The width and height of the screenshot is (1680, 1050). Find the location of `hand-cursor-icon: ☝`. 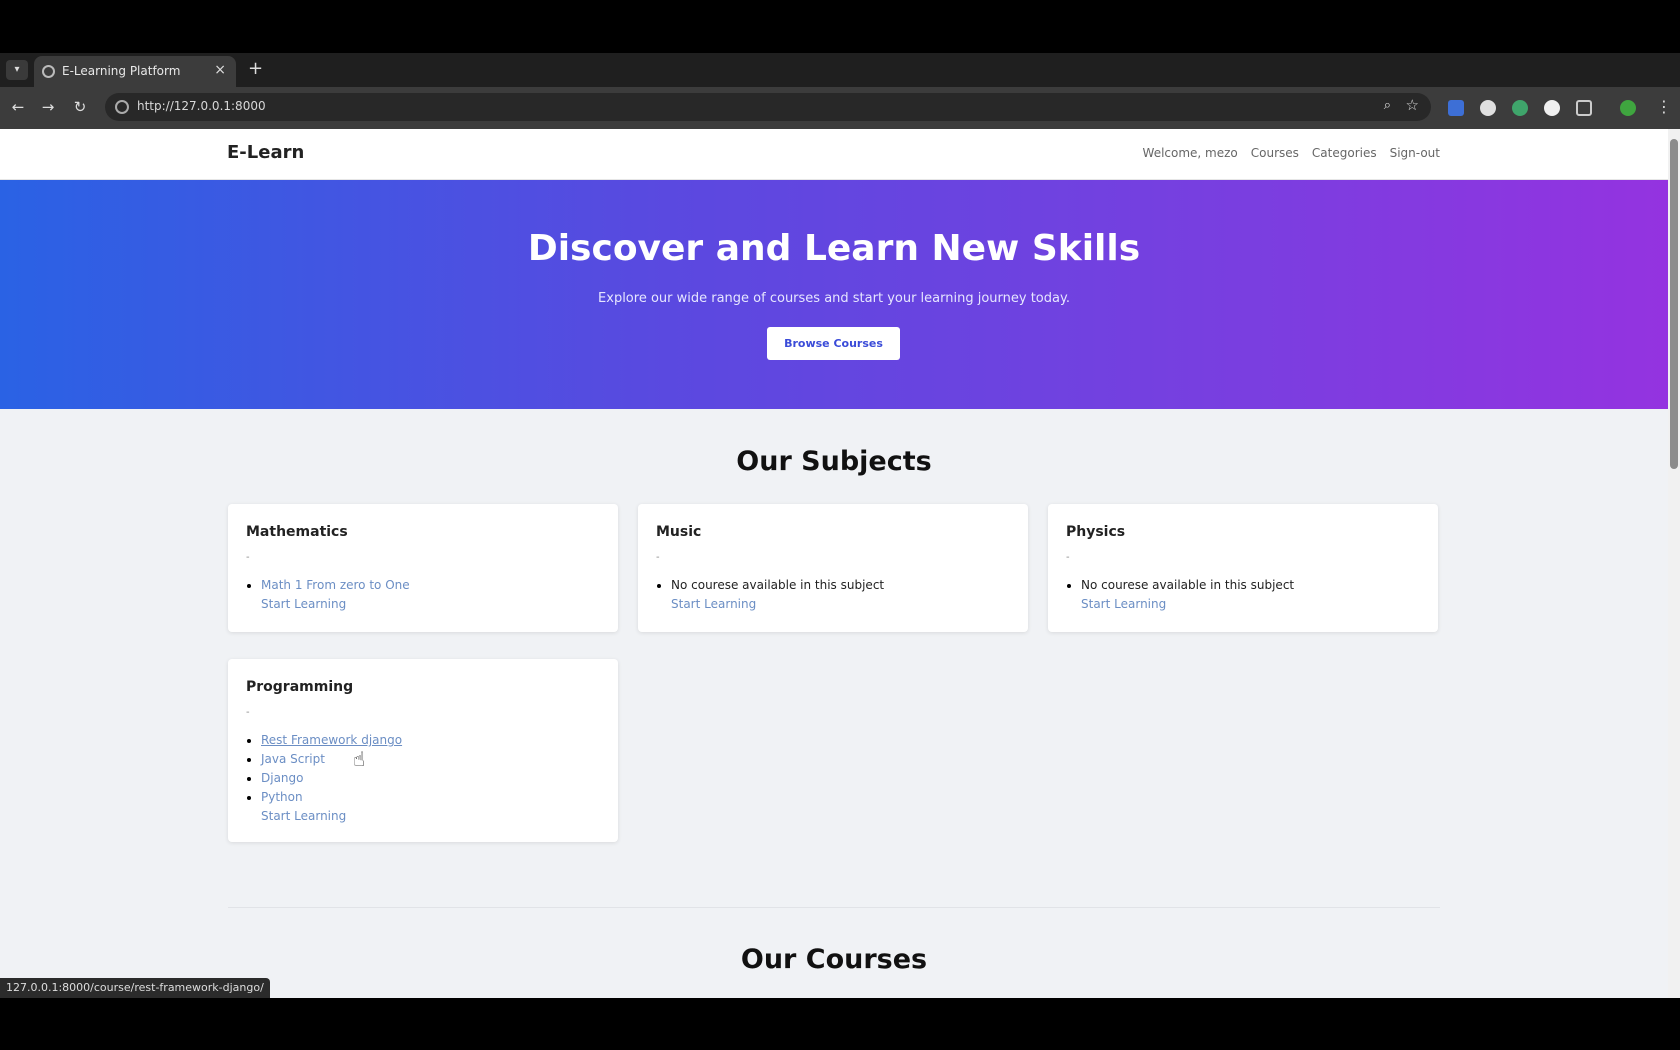

hand-cursor-icon: ☝ is located at coordinates (359, 759).